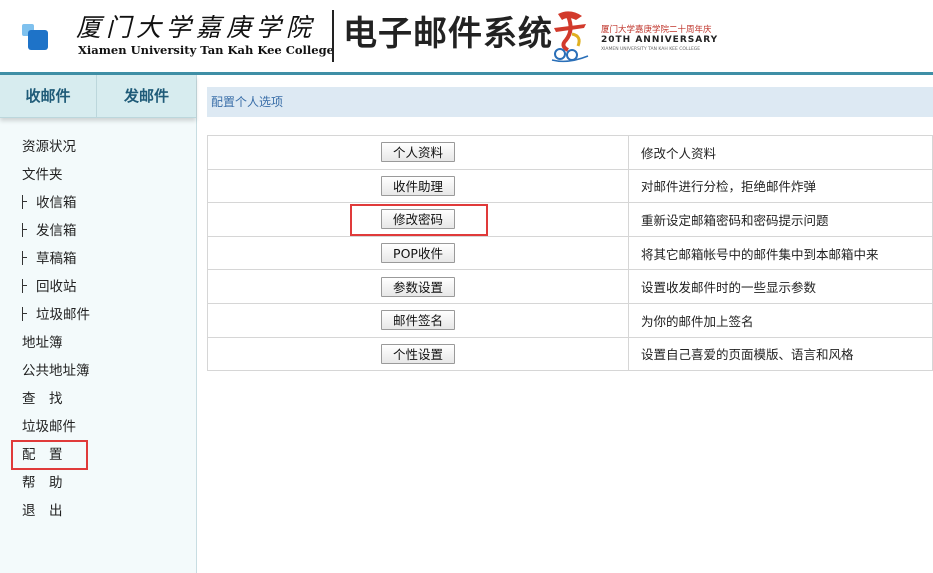 This screenshot has height=573, width=933. I want to click on table-row: POP收件 将其它邮箱帐号中的邮件集中到本邮箱中来, so click(570, 253).